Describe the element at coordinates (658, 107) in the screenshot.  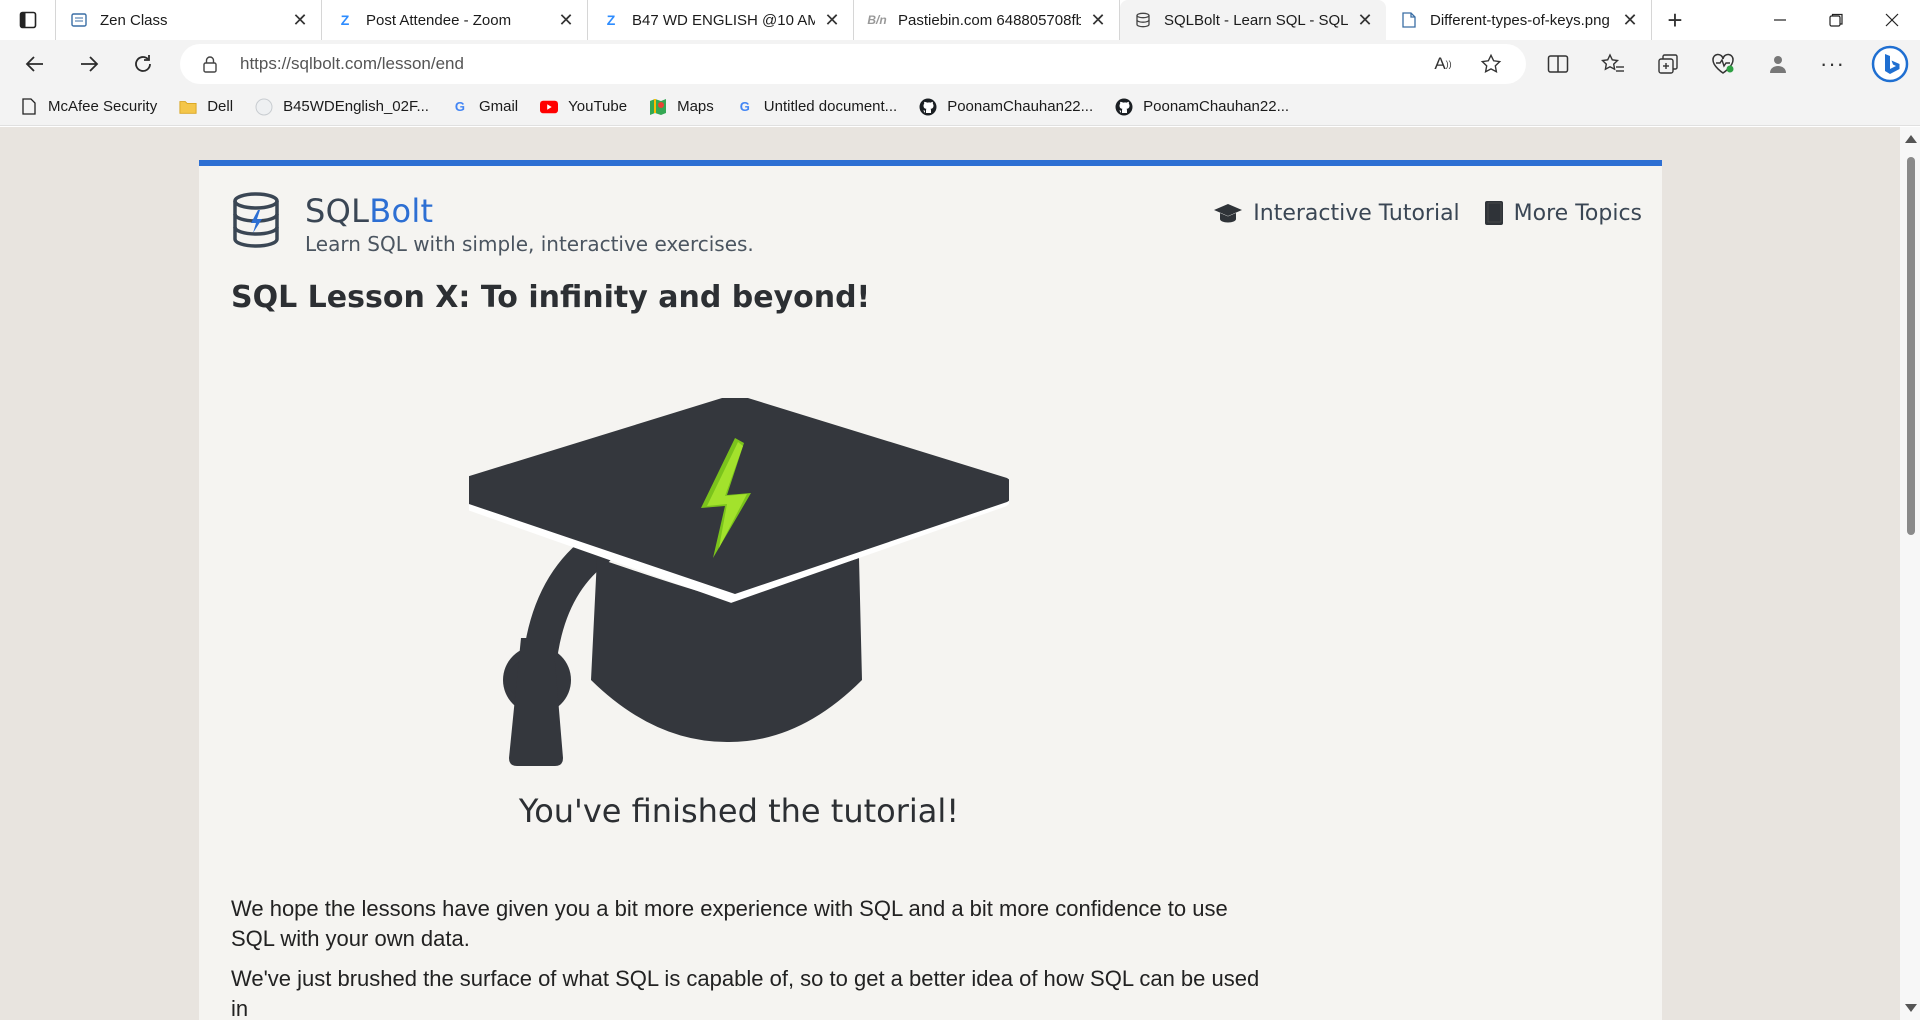
I see `maps-icon` at that location.